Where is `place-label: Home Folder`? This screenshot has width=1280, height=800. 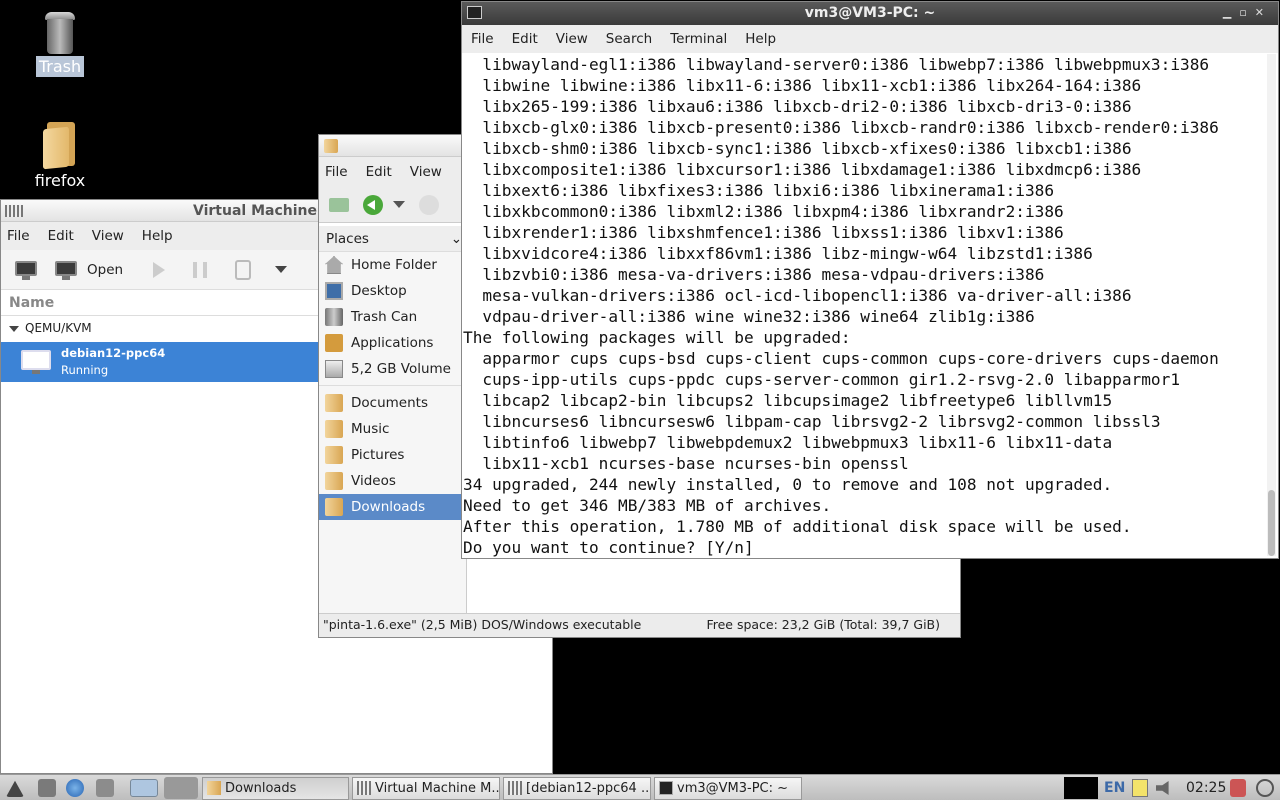
place-label: Home Folder is located at coordinates (394, 265).